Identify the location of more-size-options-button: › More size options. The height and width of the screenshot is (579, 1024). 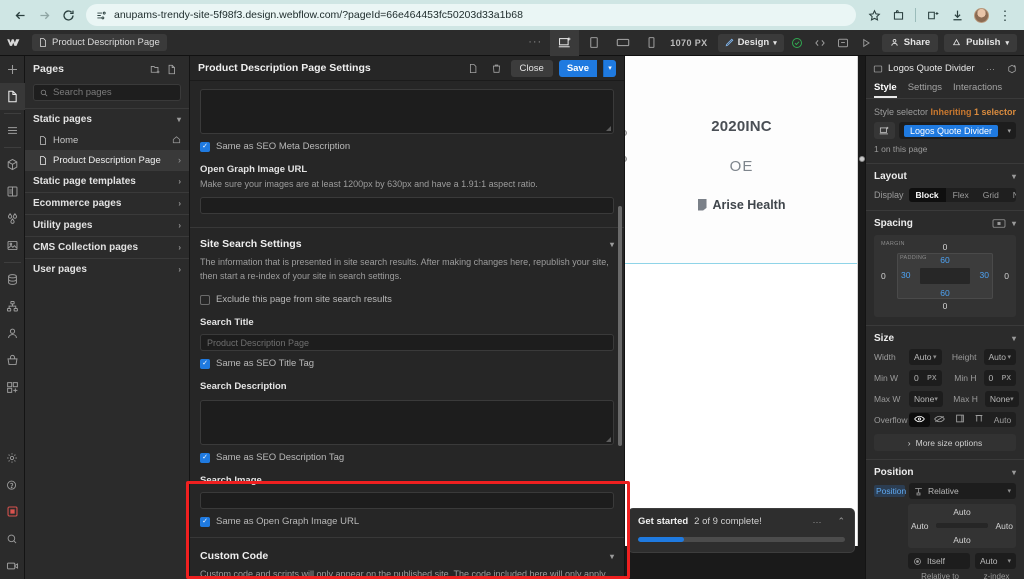
(945, 442).